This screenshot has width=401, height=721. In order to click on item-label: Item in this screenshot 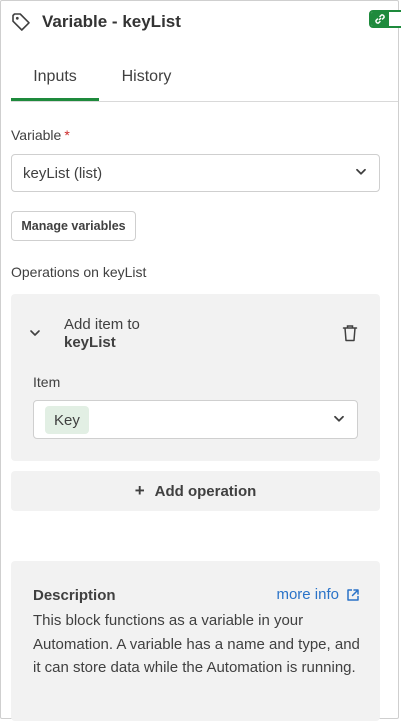, I will do `click(47, 382)`.